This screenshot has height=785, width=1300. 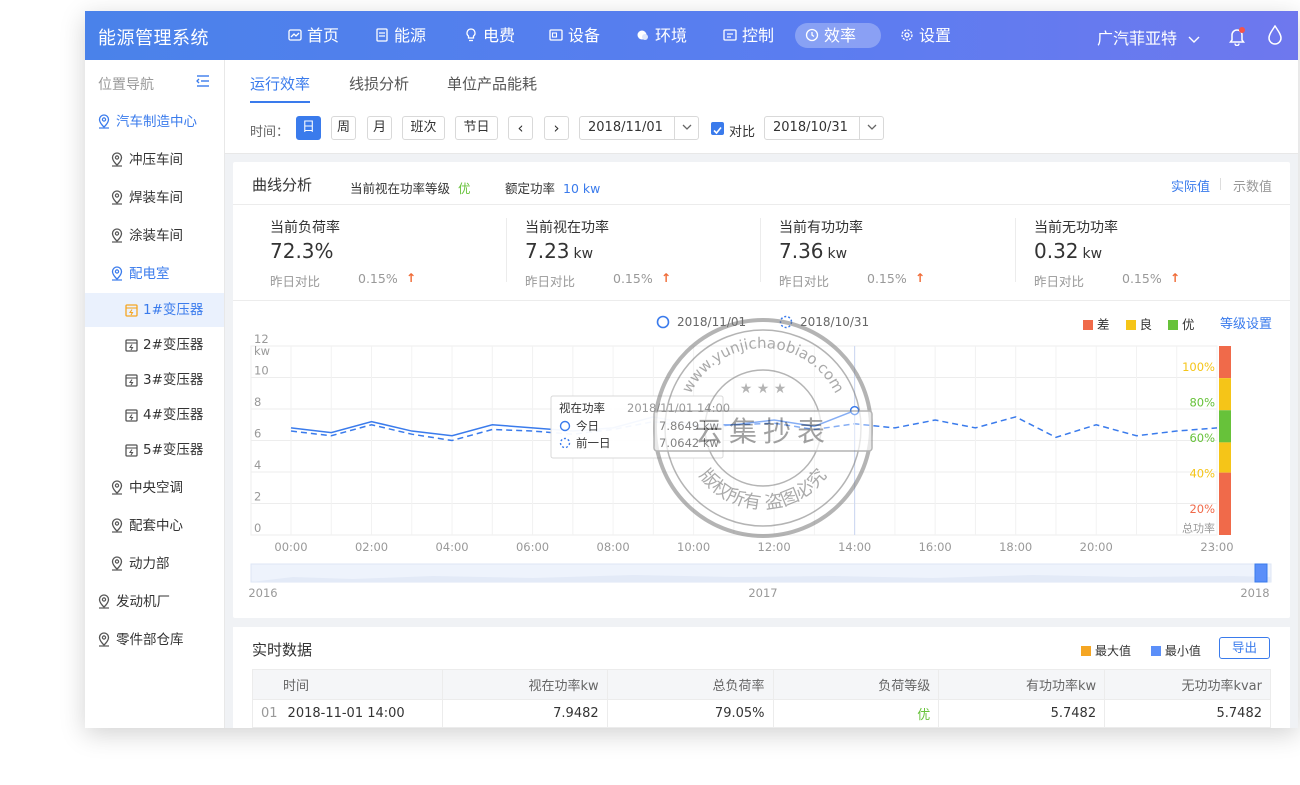 I want to click on prev-day-button: ‹, so click(x=520, y=128).